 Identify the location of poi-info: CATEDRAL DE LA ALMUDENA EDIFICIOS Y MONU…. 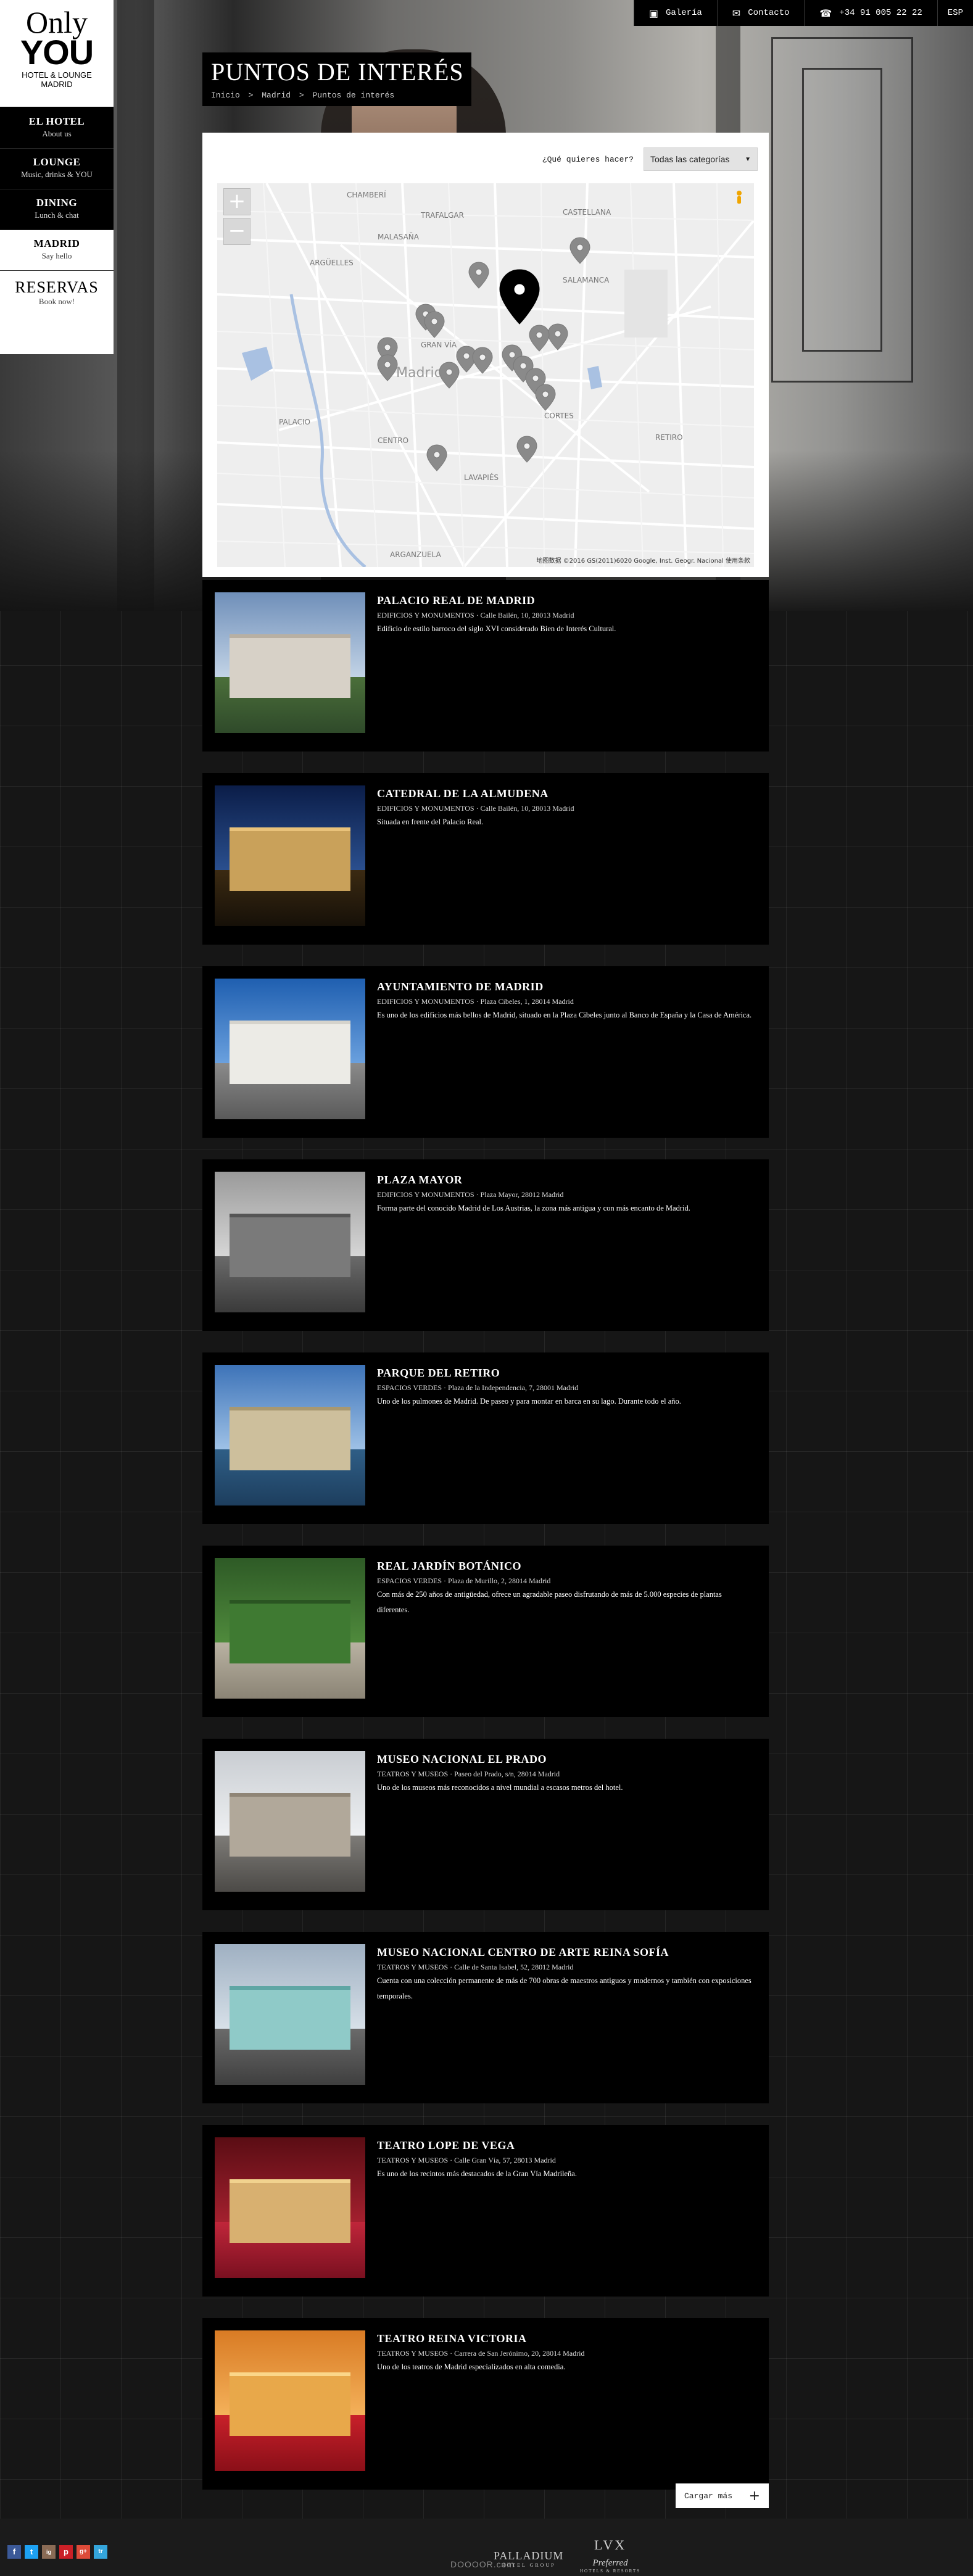
(565, 808).